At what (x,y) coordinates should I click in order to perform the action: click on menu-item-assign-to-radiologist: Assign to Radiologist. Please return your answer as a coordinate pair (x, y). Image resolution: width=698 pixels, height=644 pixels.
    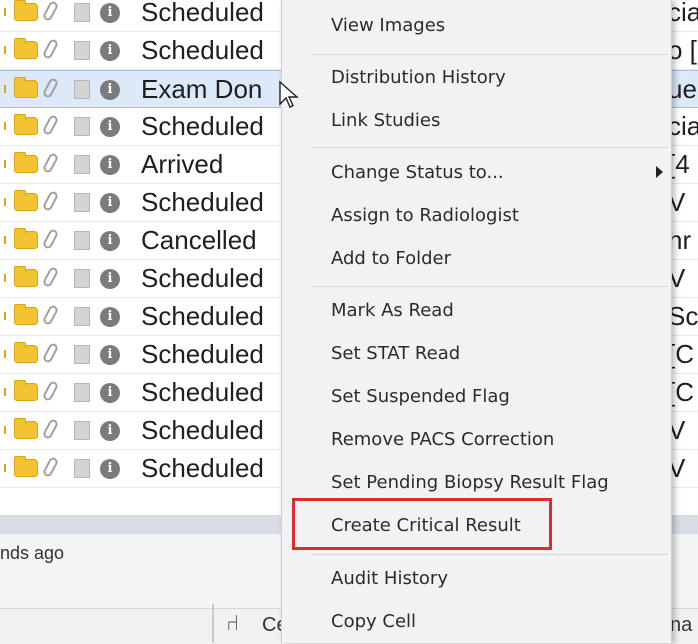
    Looking at the image, I should click on (425, 215).